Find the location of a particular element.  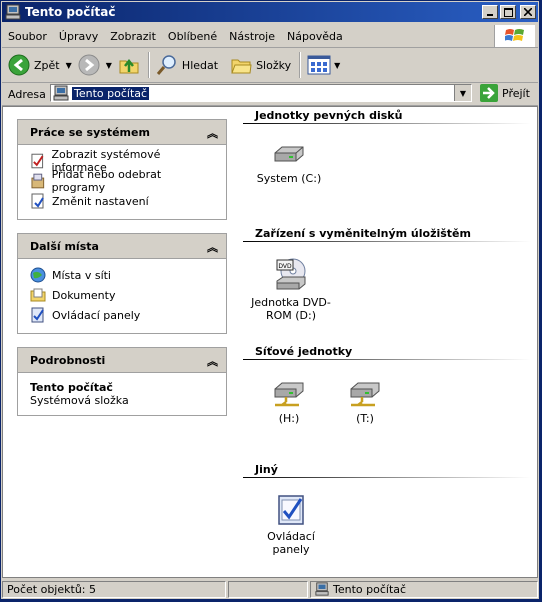

windows-logo is located at coordinates (514, 36).